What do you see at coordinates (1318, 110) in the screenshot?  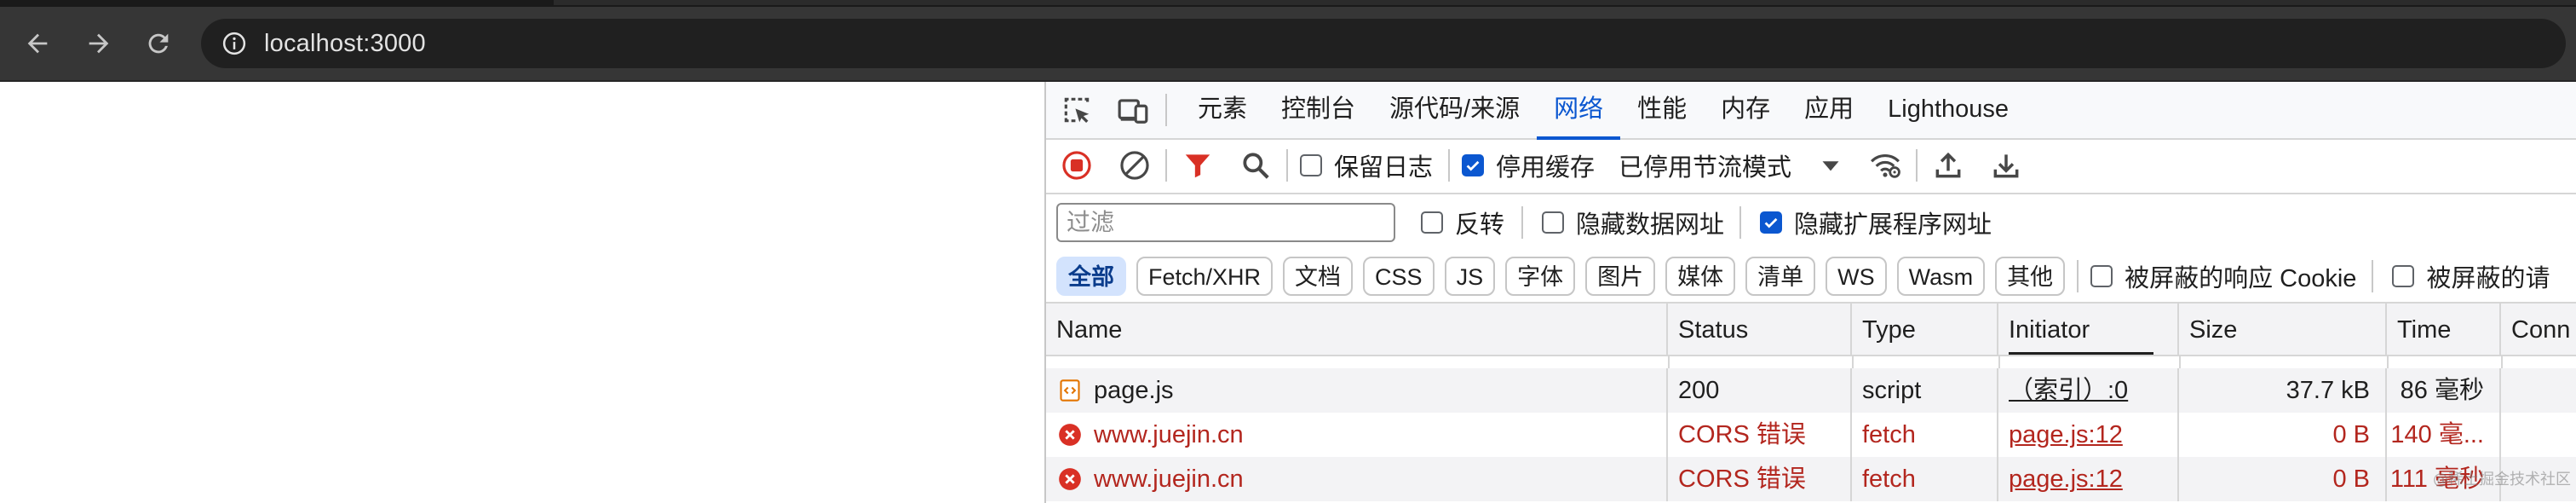 I see `tab-console: 控制台` at bounding box center [1318, 110].